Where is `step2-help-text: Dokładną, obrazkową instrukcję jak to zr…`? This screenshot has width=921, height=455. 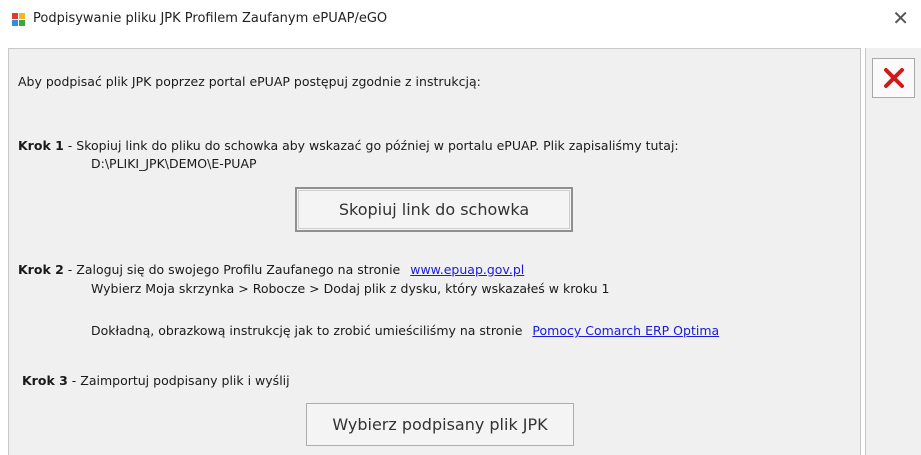 step2-help-text: Dokładną, obrazkową instrukcję jak to zr… is located at coordinates (307, 330).